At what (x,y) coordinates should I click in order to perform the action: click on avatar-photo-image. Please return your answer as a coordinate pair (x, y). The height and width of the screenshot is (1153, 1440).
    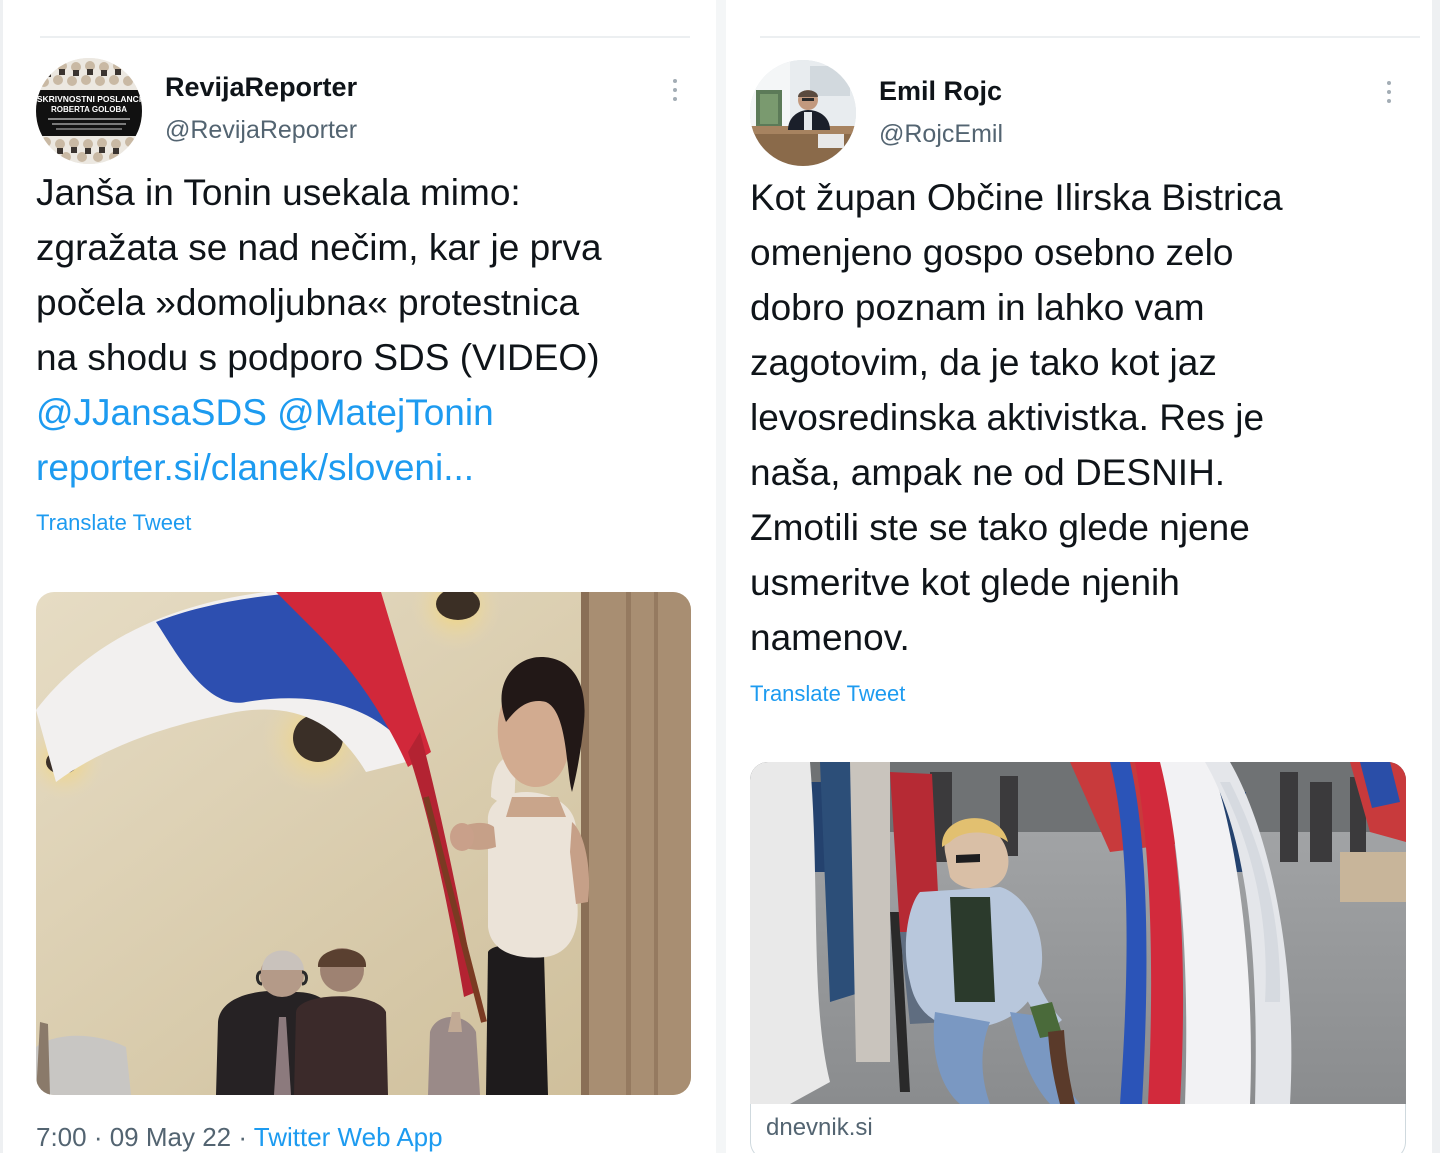
    Looking at the image, I should click on (803, 113).